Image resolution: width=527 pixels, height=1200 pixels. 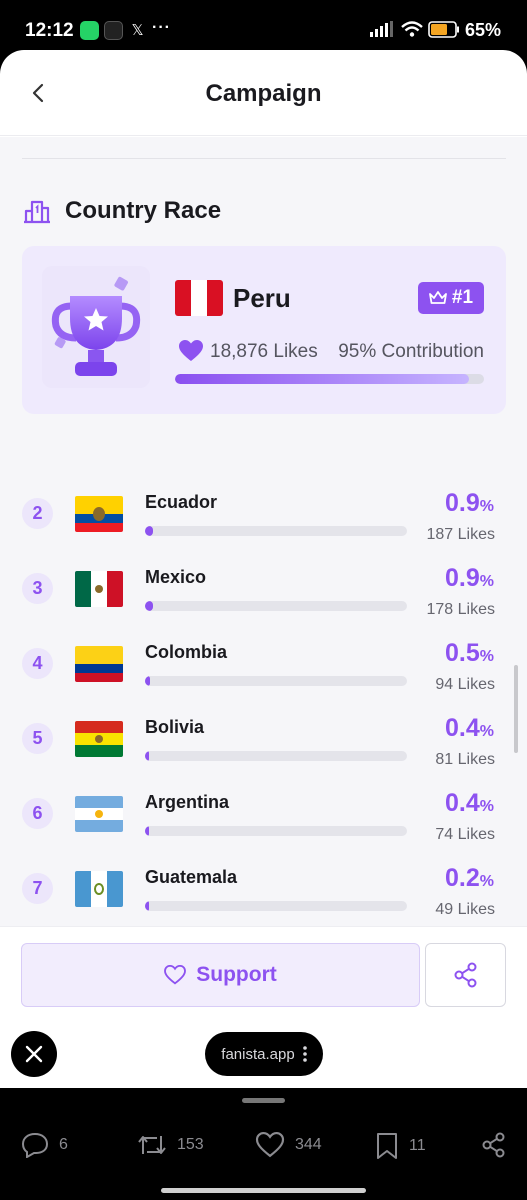 What do you see at coordinates (462, 653) in the screenshot?
I see `percent-value: 0.5` at bounding box center [462, 653].